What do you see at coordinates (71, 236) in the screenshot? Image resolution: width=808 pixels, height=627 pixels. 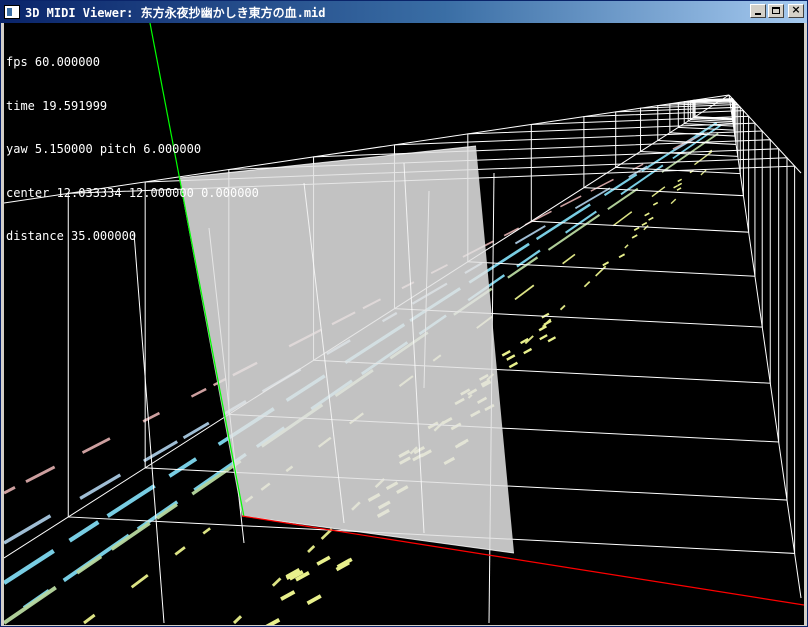 I see `hud-distance: distance 35.000000` at bounding box center [71, 236].